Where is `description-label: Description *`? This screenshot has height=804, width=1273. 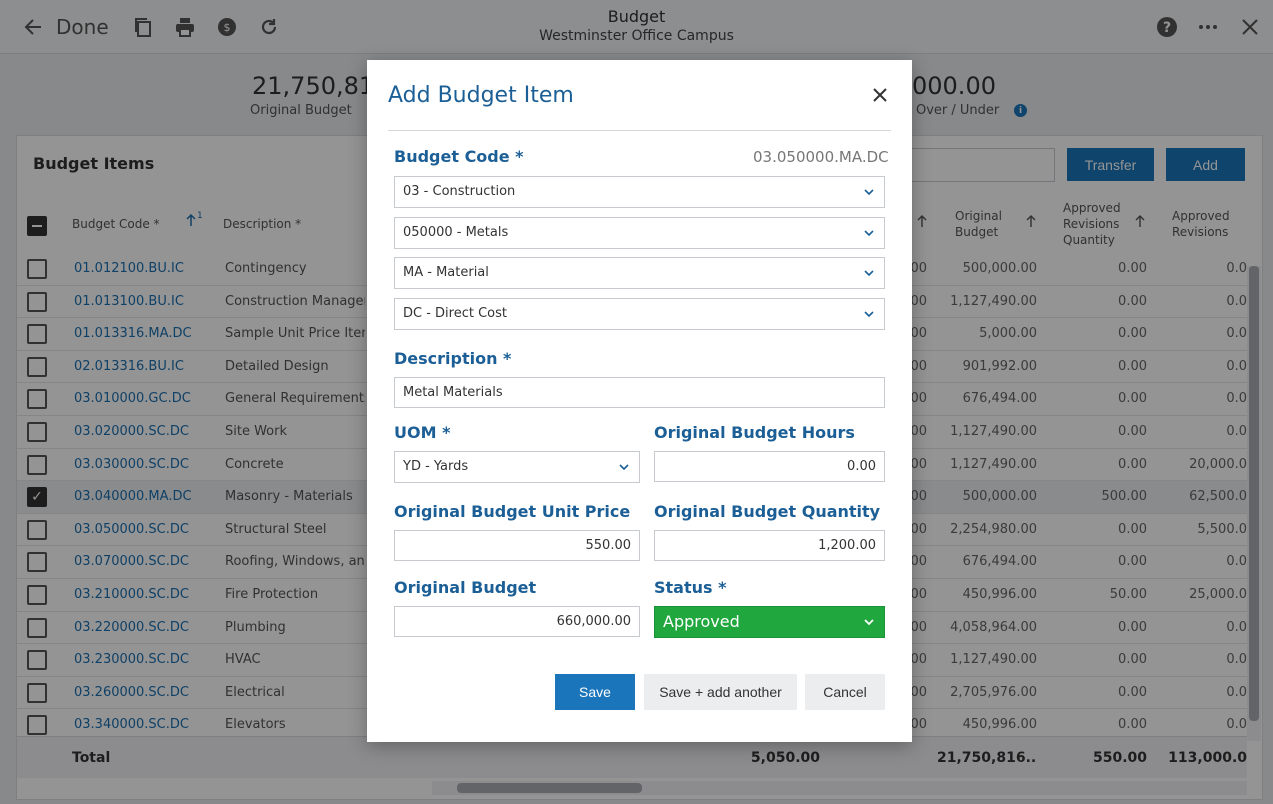 description-label: Description * is located at coordinates (453, 358).